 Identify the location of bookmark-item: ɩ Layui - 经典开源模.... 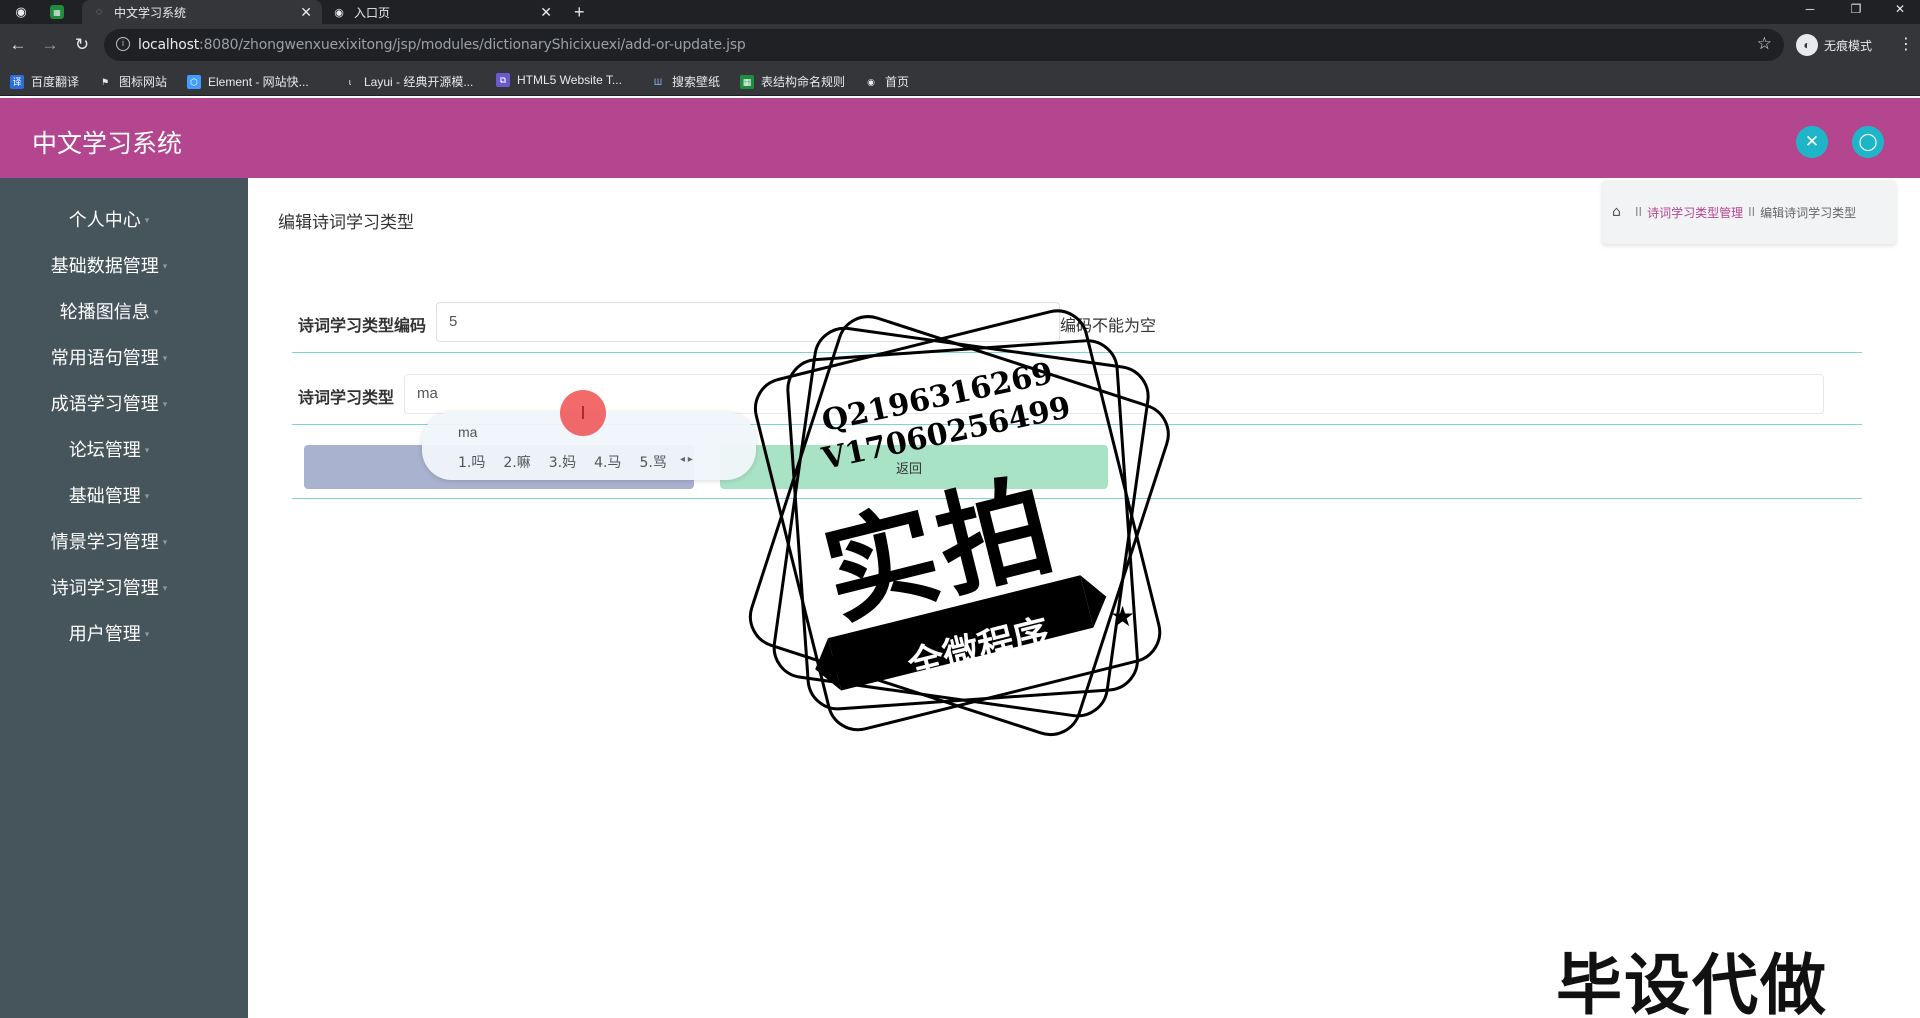
(408, 81).